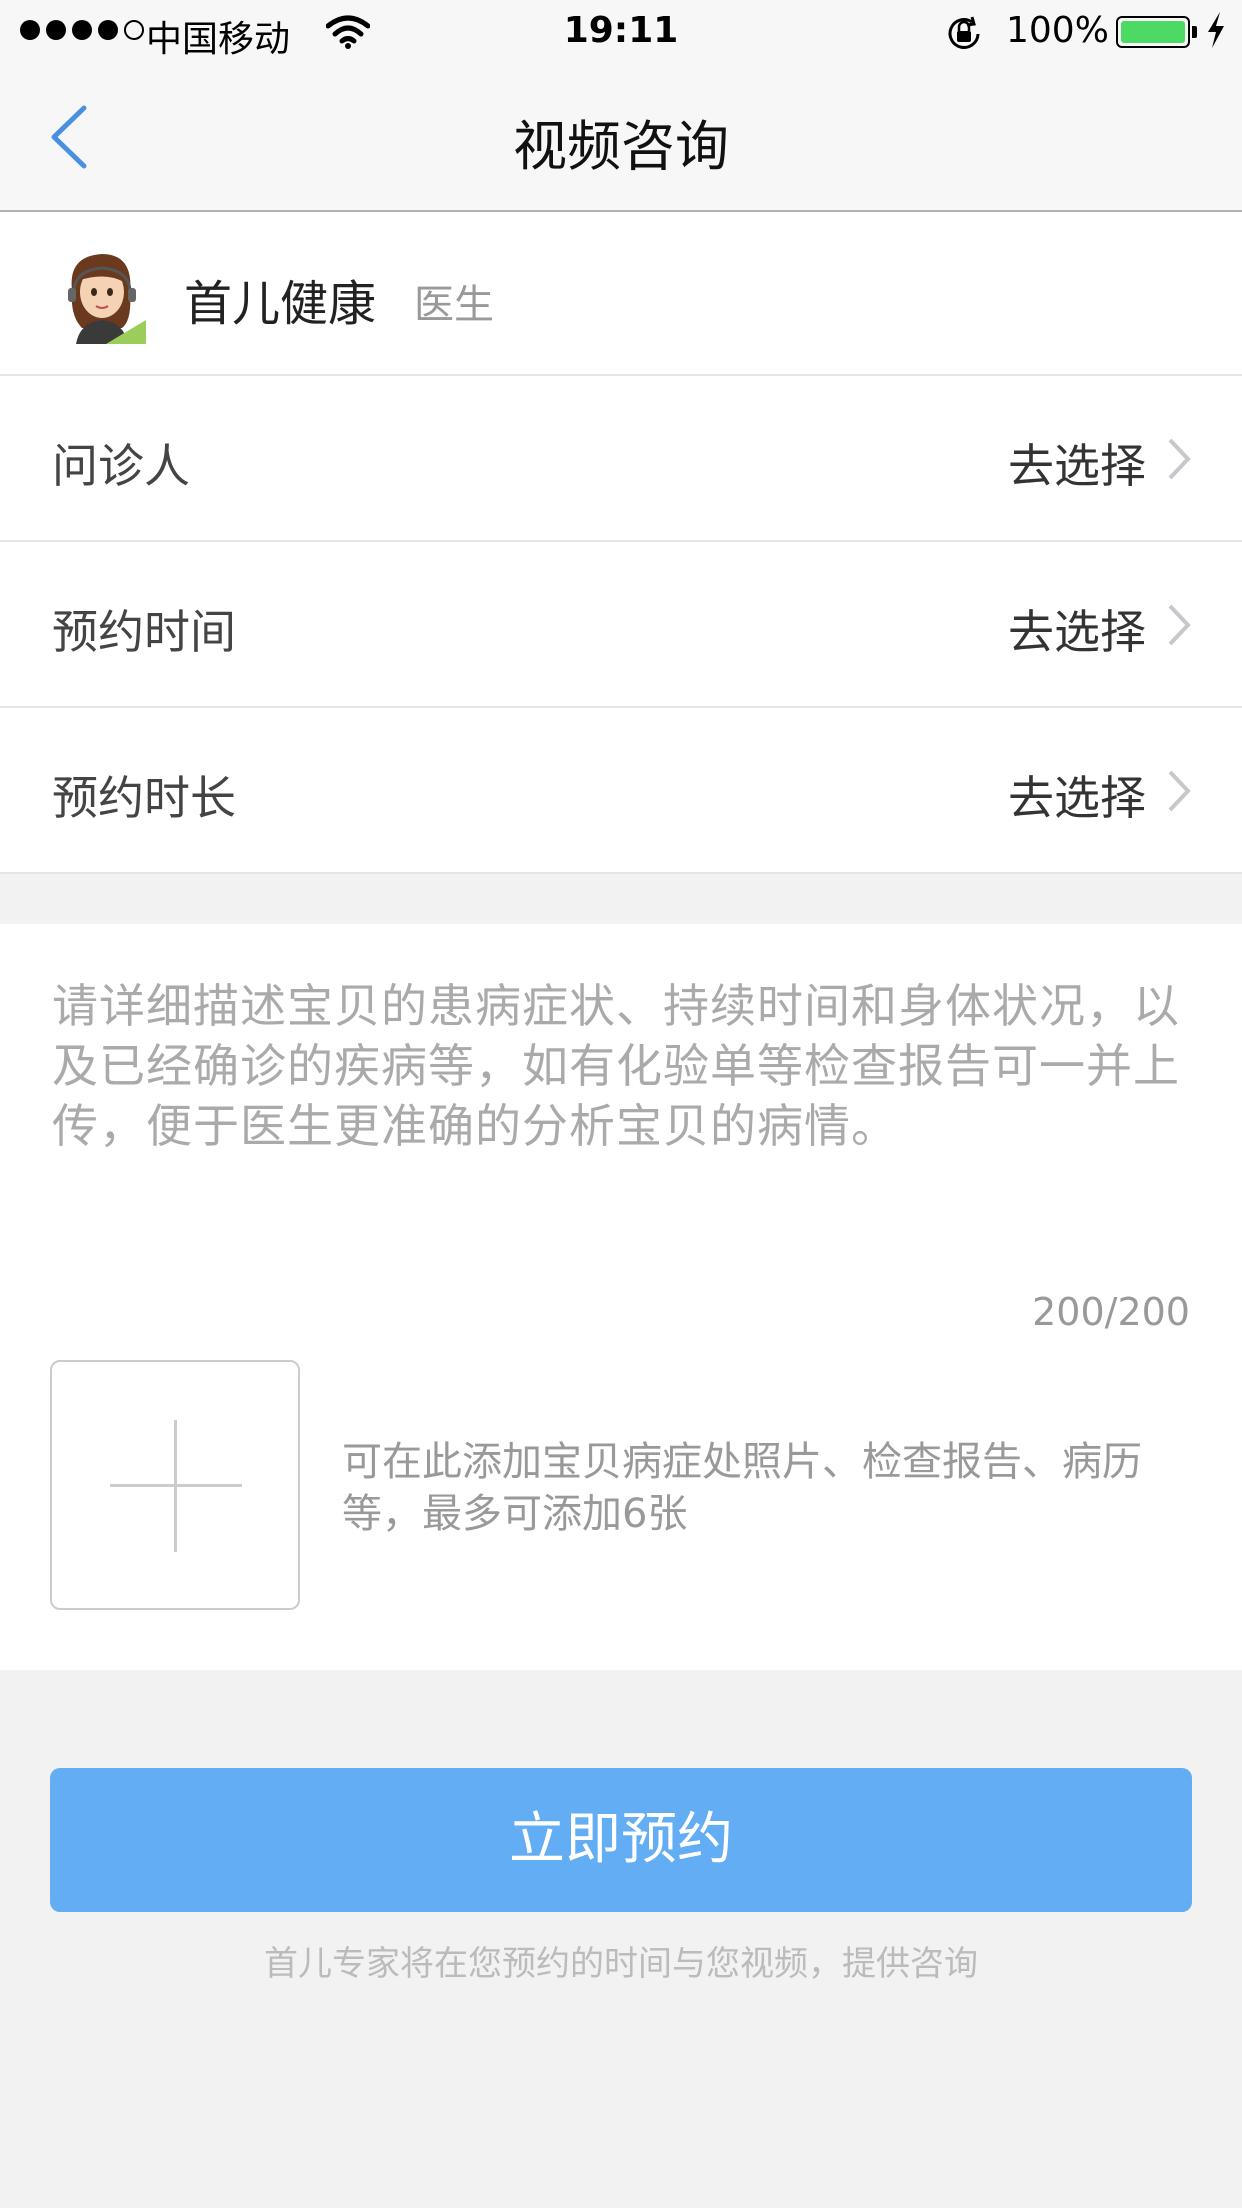  What do you see at coordinates (621, 459) in the screenshot?
I see `option-row-patient: 问诊人 去选择` at bounding box center [621, 459].